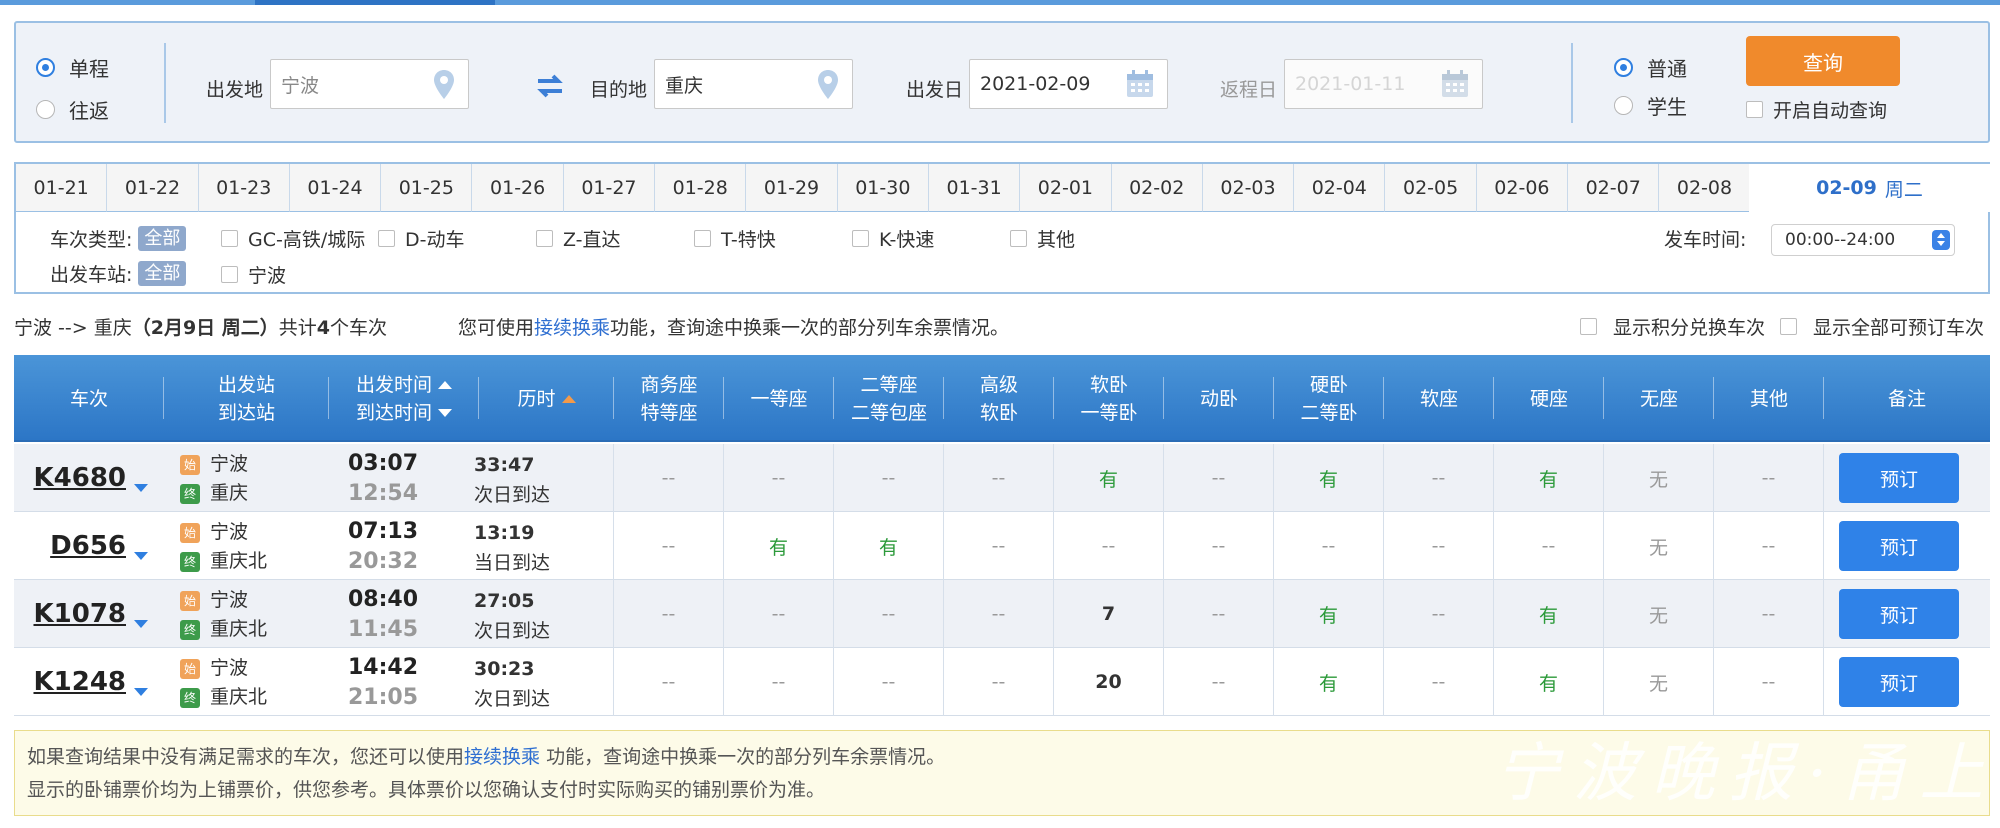  What do you see at coordinates (1650, 105) in the screenshot?
I see `passenger-student-radio: 学生` at bounding box center [1650, 105].